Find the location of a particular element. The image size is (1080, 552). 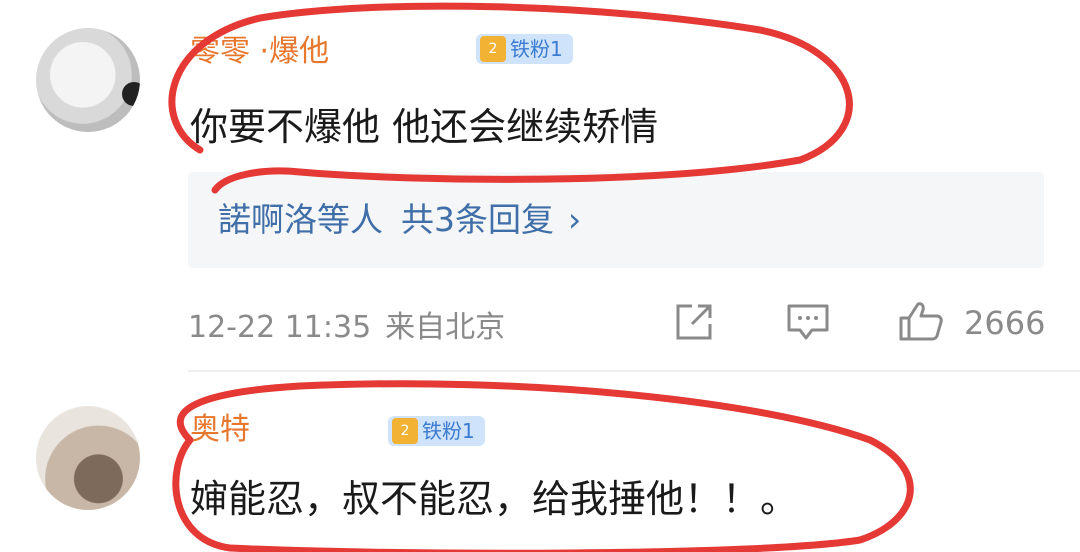

share-icon is located at coordinates (694, 322).